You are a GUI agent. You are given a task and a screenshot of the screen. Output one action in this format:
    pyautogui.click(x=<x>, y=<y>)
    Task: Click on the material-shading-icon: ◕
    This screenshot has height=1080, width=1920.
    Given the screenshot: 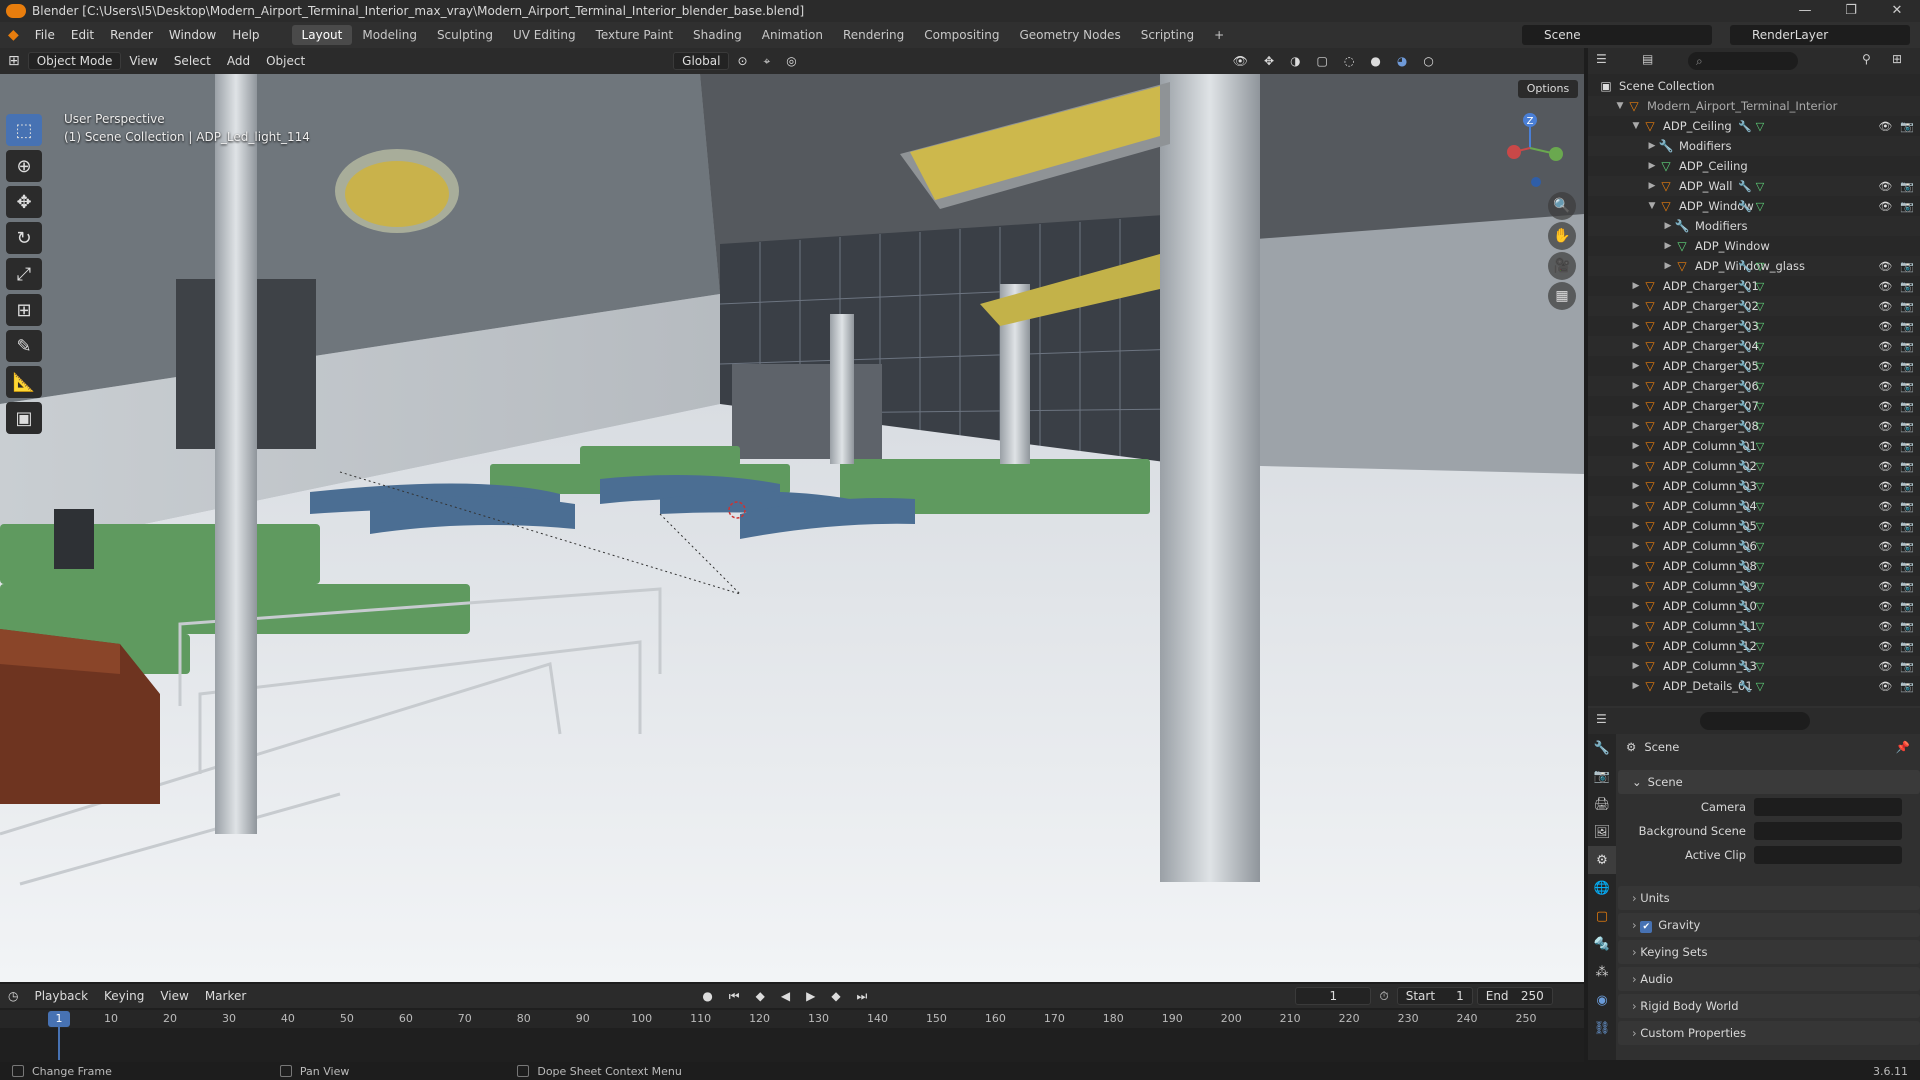 What is the action you would take?
    pyautogui.click(x=1402, y=61)
    